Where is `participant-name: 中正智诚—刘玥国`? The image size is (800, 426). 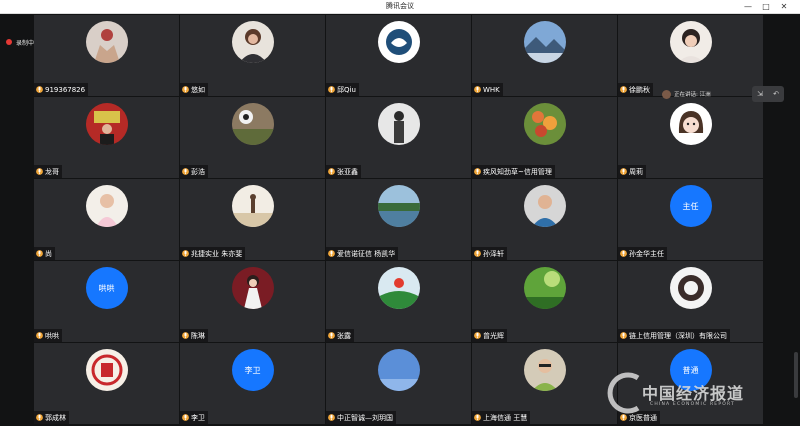
participant-name: 中正智诚—刘玥国 is located at coordinates (365, 417).